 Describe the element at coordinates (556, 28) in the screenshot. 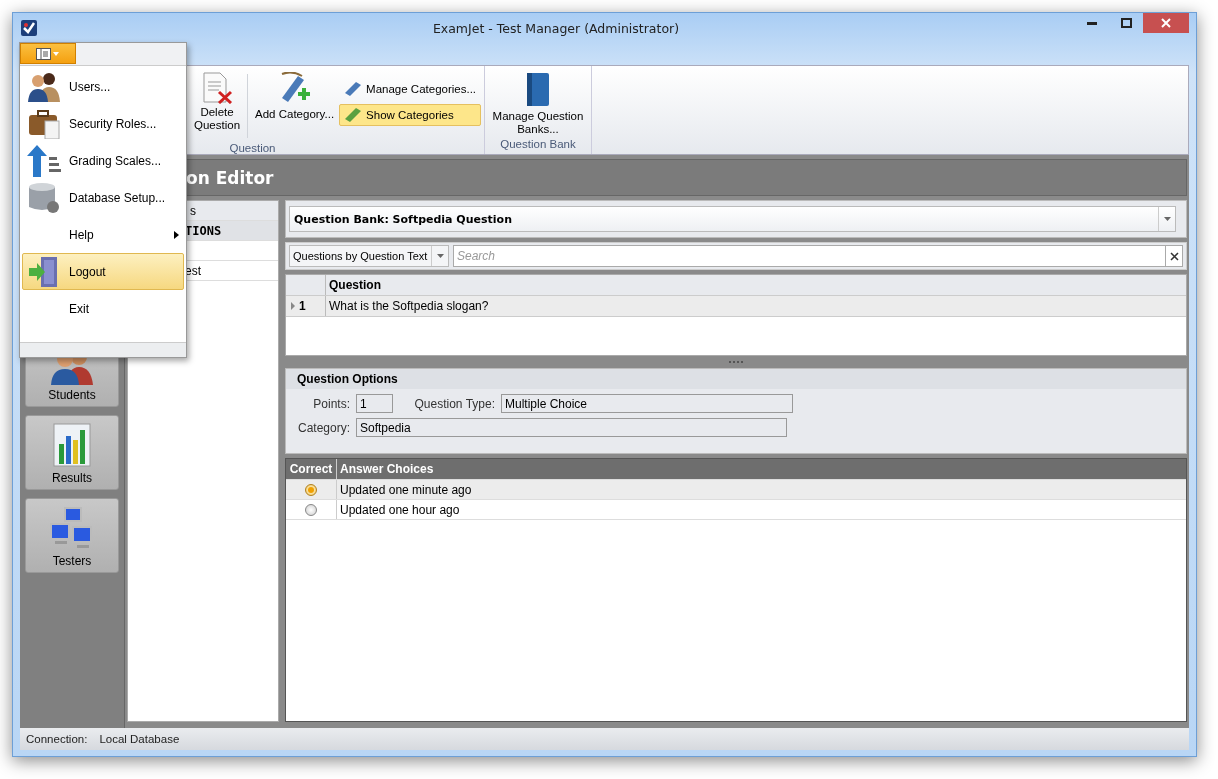

I see `window-title: ExamJet - Test Manager (Administrator)` at that location.